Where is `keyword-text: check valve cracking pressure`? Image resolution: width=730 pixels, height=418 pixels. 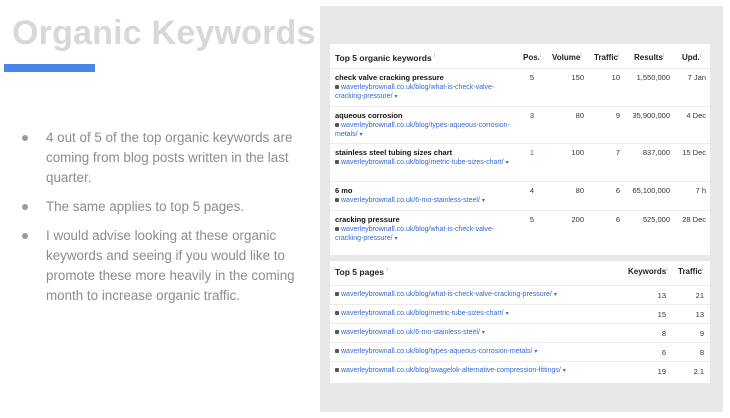
keyword-text: check valve cracking pressure is located at coordinates (389, 77).